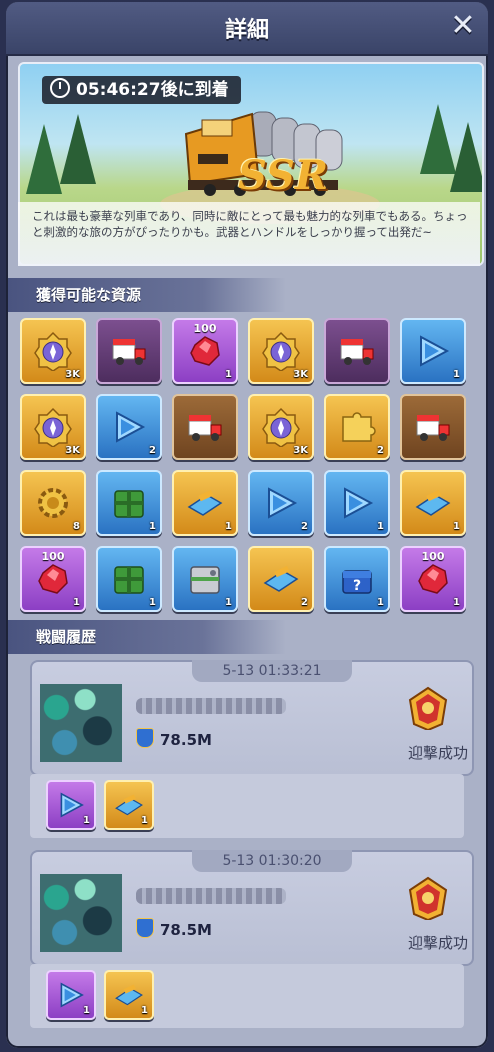 This screenshot has height=1052, width=494. What do you see at coordinates (246, 30) in the screenshot?
I see `dialog-title: 詳細` at bounding box center [246, 30].